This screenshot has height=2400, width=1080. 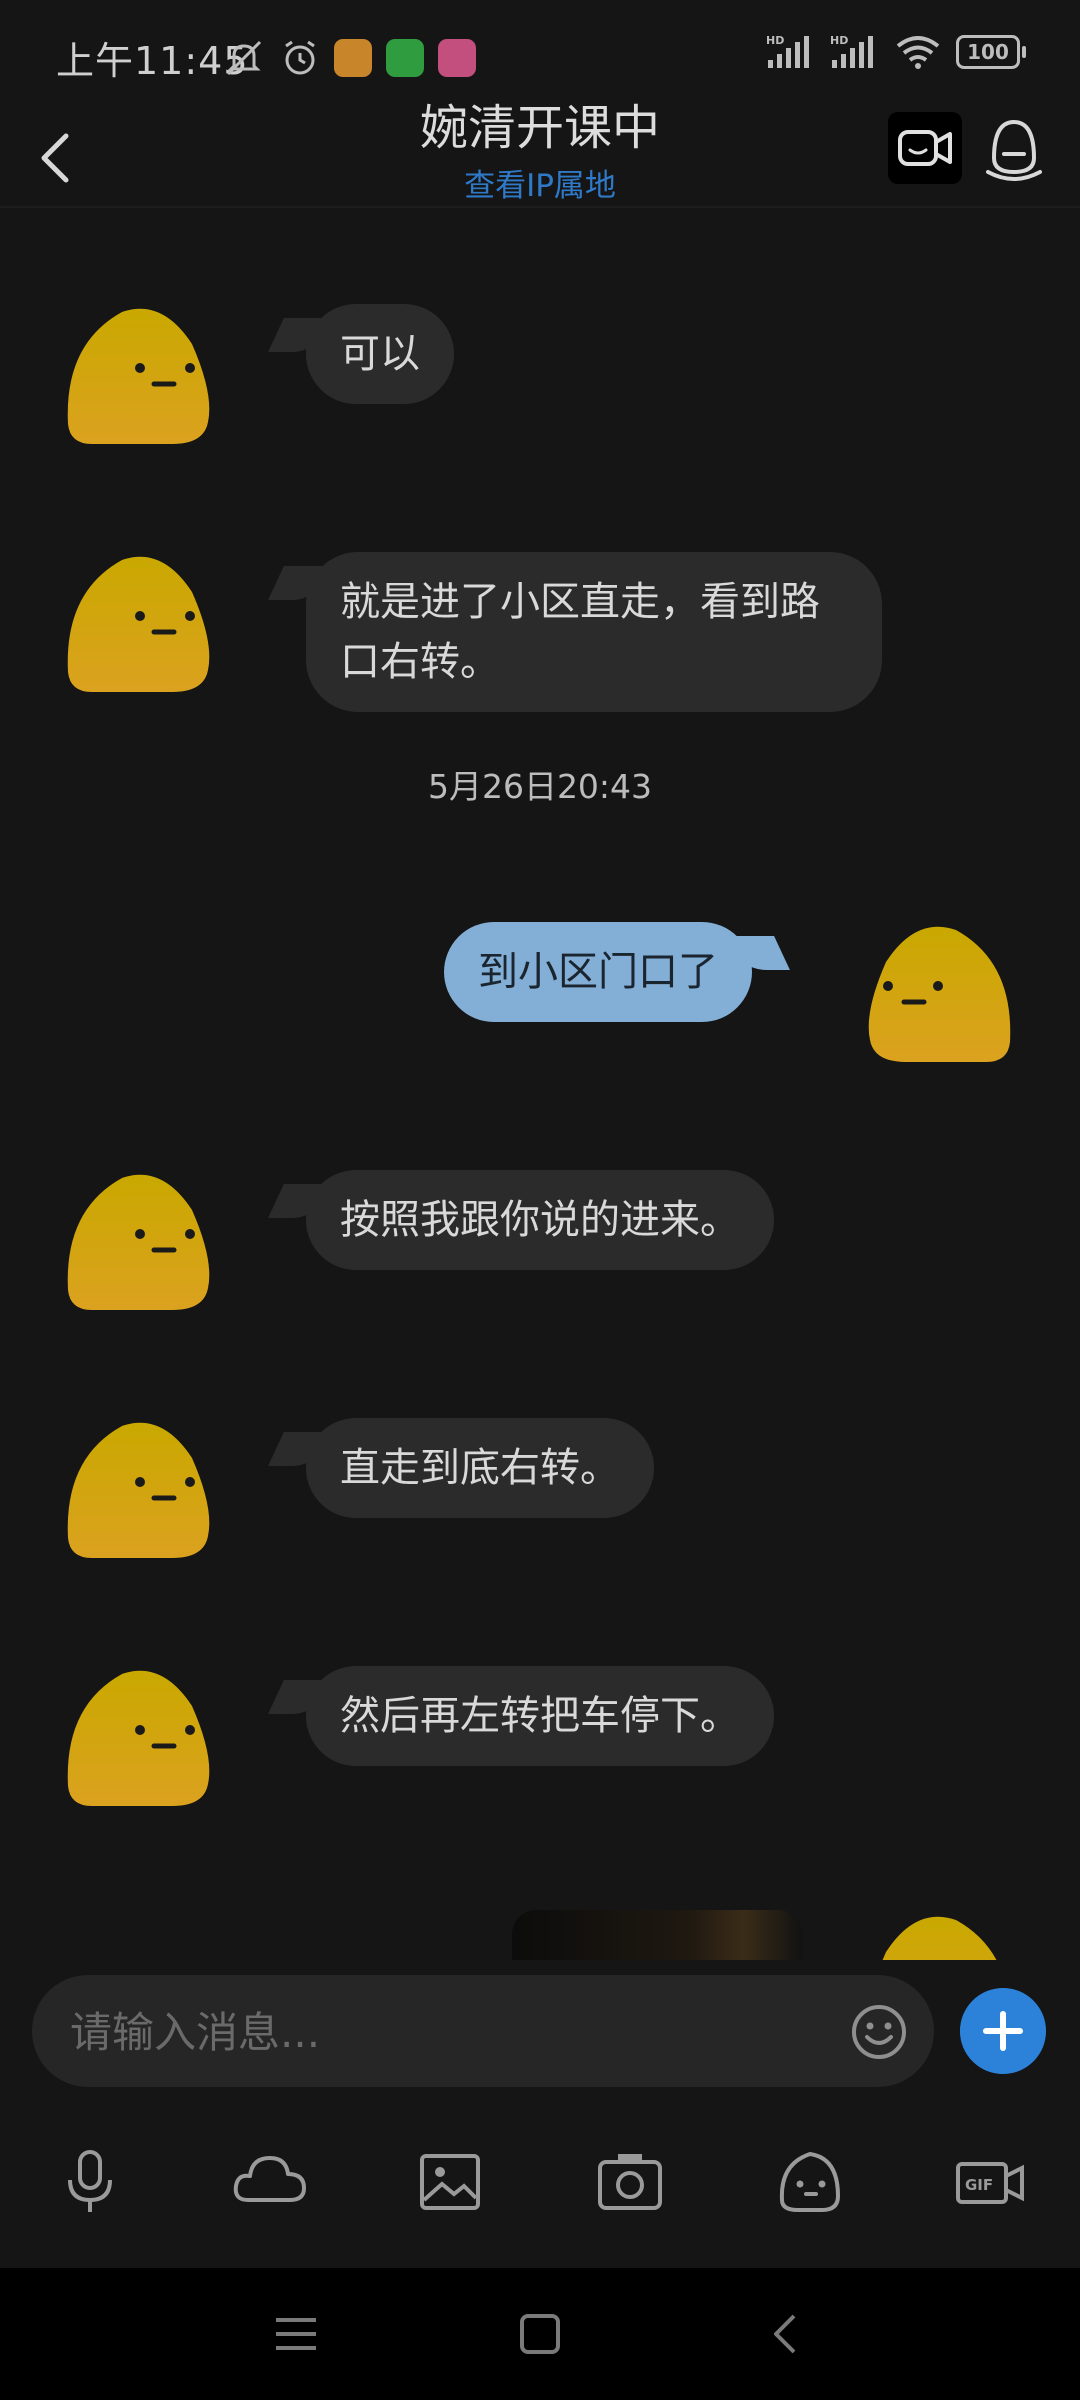 What do you see at coordinates (925, 148) in the screenshot?
I see `video-call-icon` at bounding box center [925, 148].